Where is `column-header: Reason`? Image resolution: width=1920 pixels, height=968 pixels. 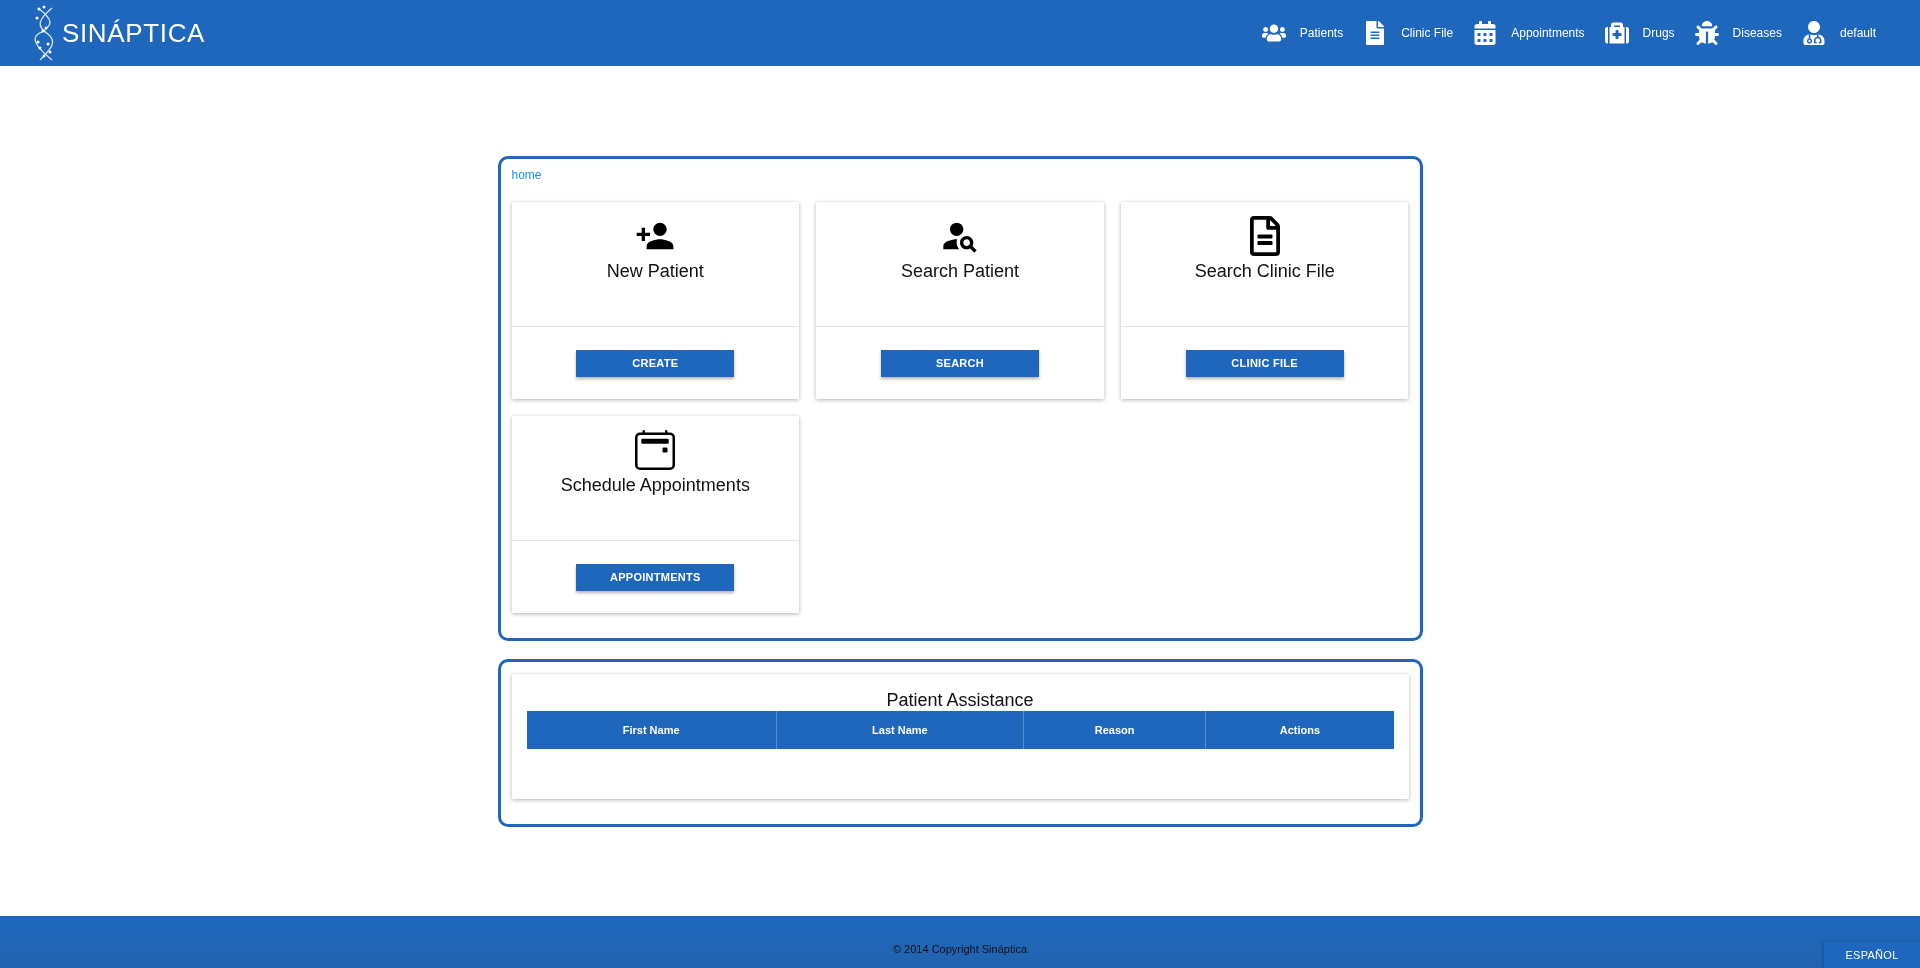 column-header: Reason is located at coordinates (1114, 730).